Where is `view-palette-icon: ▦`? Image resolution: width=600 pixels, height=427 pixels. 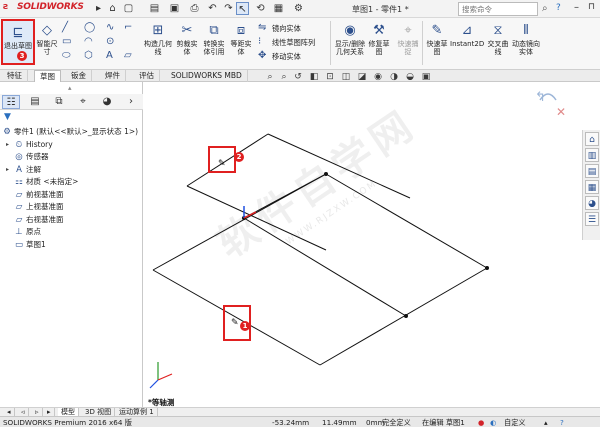 view-palette-icon: ▦ is located at coordinates (592, 187).